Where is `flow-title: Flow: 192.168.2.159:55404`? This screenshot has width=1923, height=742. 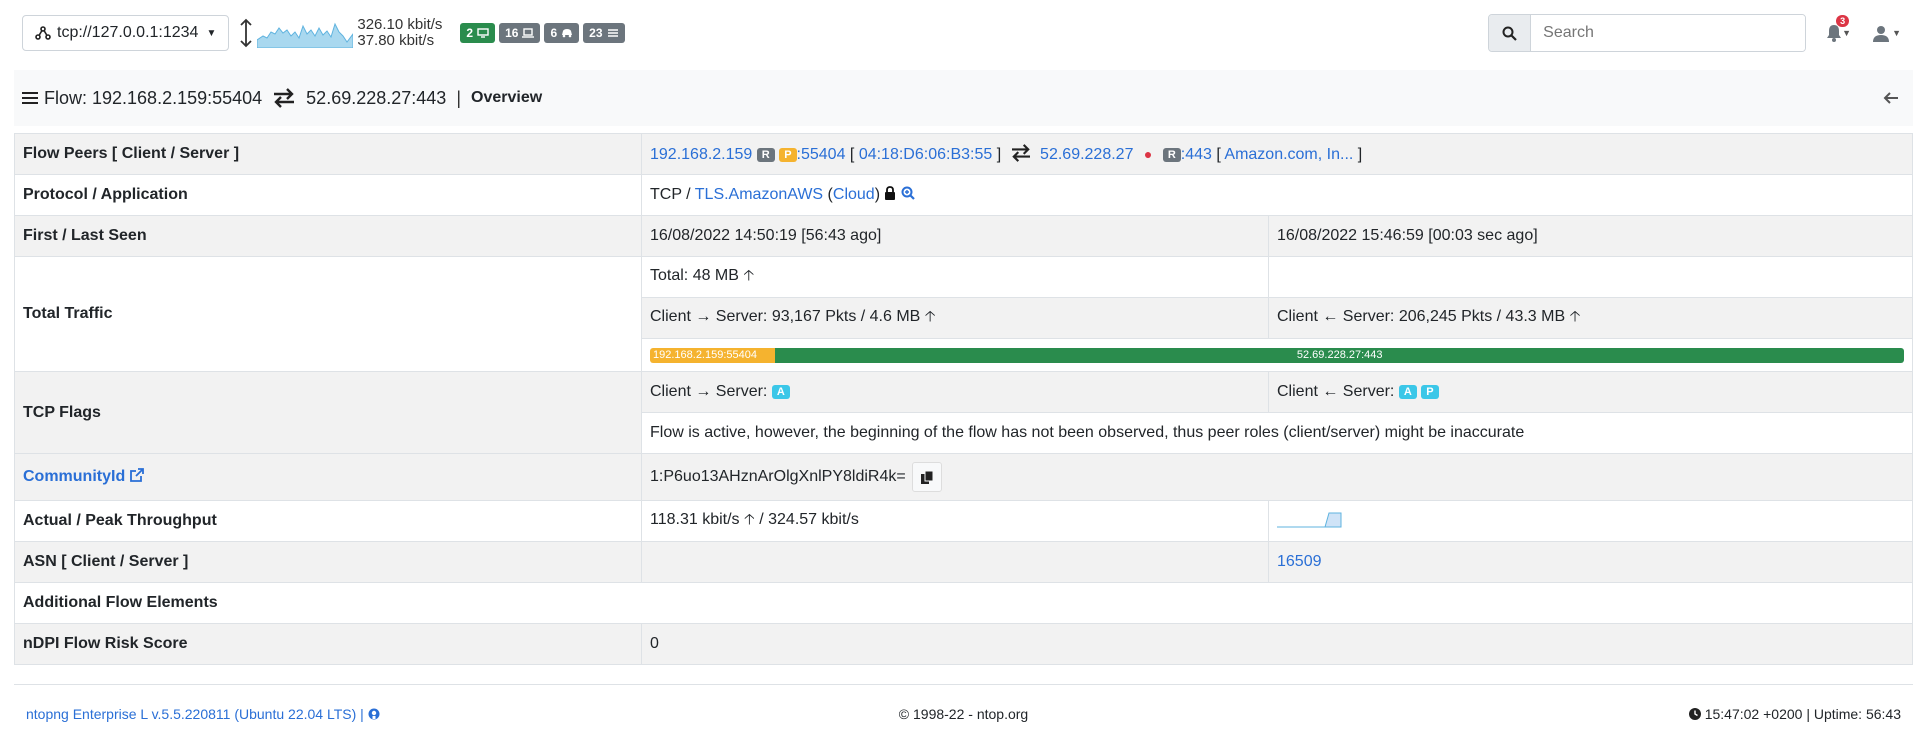
flow-title: Flow: 192.168.2.159:55404 is located at coordinates (153, 97).